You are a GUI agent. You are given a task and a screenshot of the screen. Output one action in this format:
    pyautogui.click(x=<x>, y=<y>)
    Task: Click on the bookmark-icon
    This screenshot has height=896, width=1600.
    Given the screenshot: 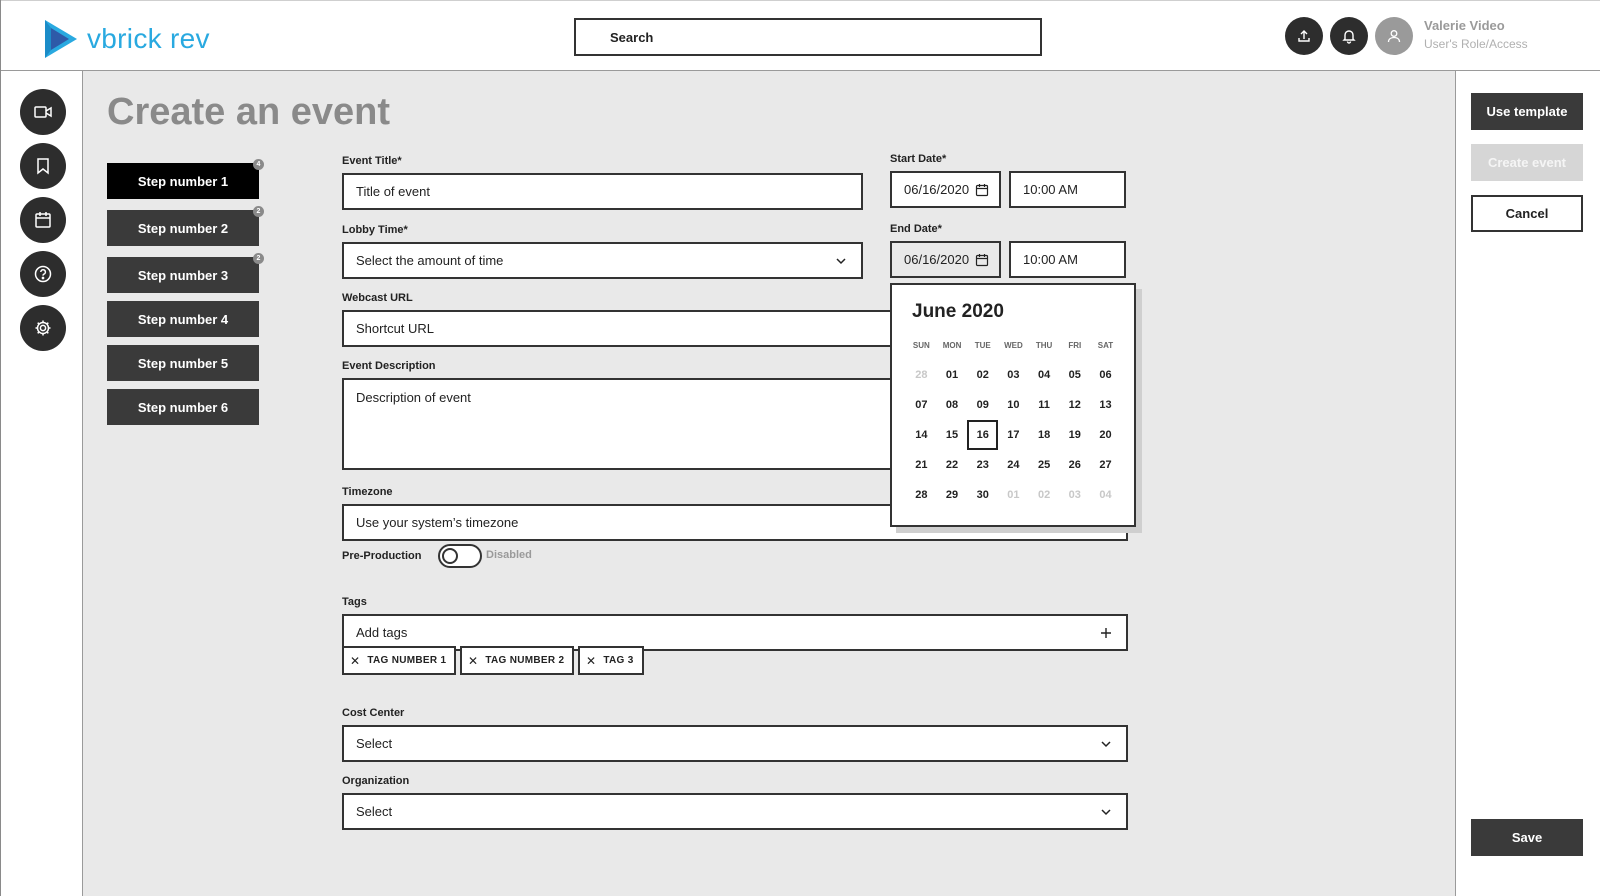 What is the action you would take?
    pyautogui.click(x=43, y=166)
    